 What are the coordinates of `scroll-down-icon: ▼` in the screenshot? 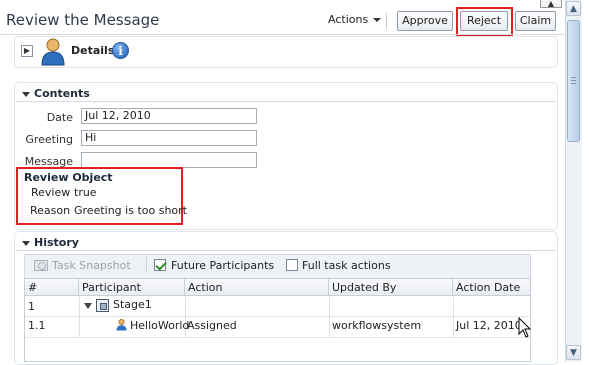 It's located at (573, 352).